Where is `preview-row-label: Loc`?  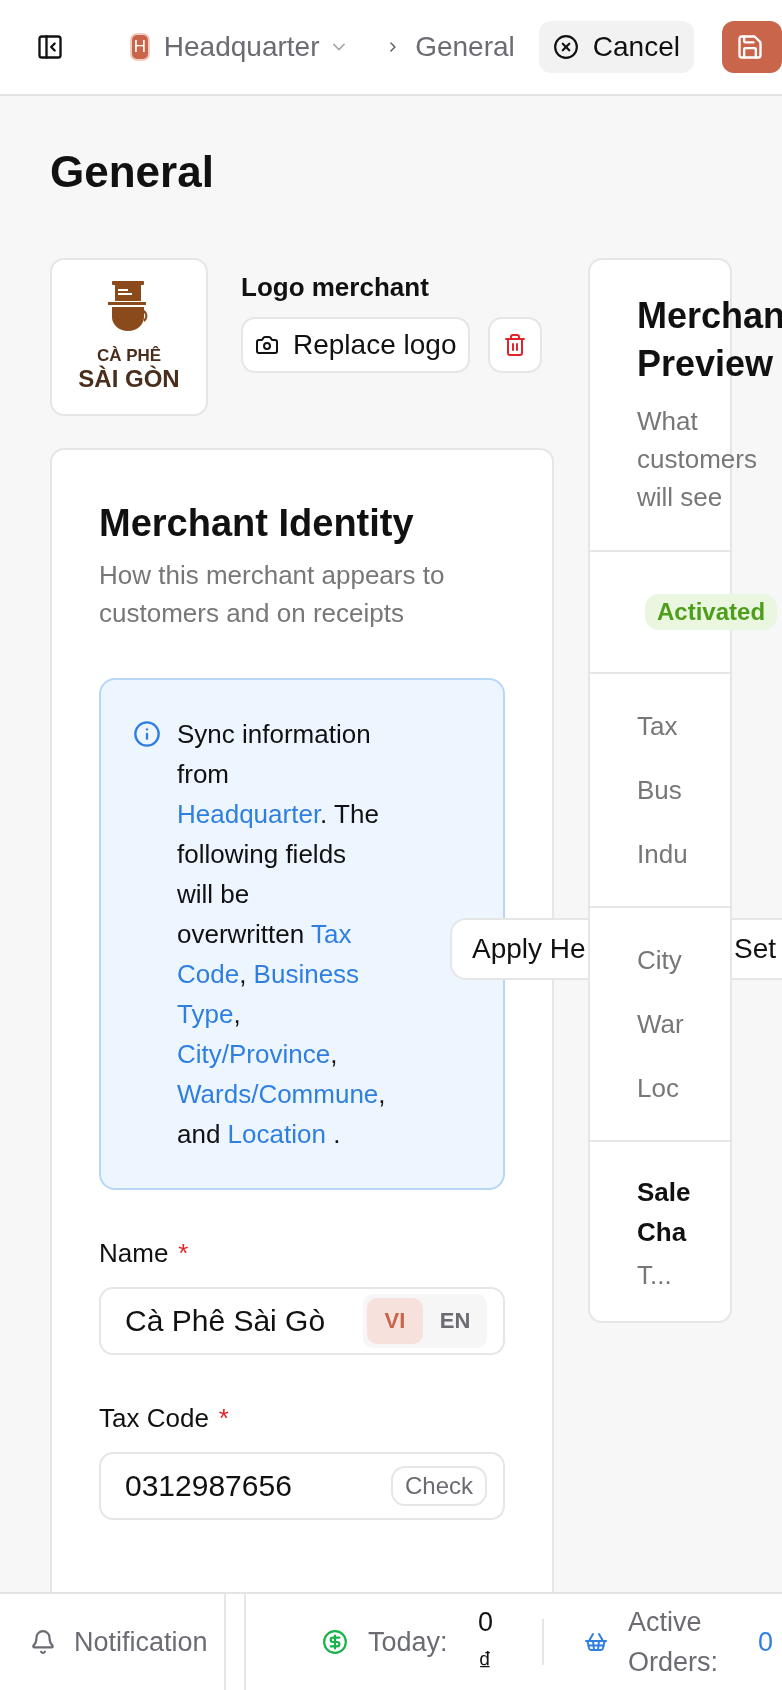 preview-row-label: Loc is located at coordinates (658, 1088).